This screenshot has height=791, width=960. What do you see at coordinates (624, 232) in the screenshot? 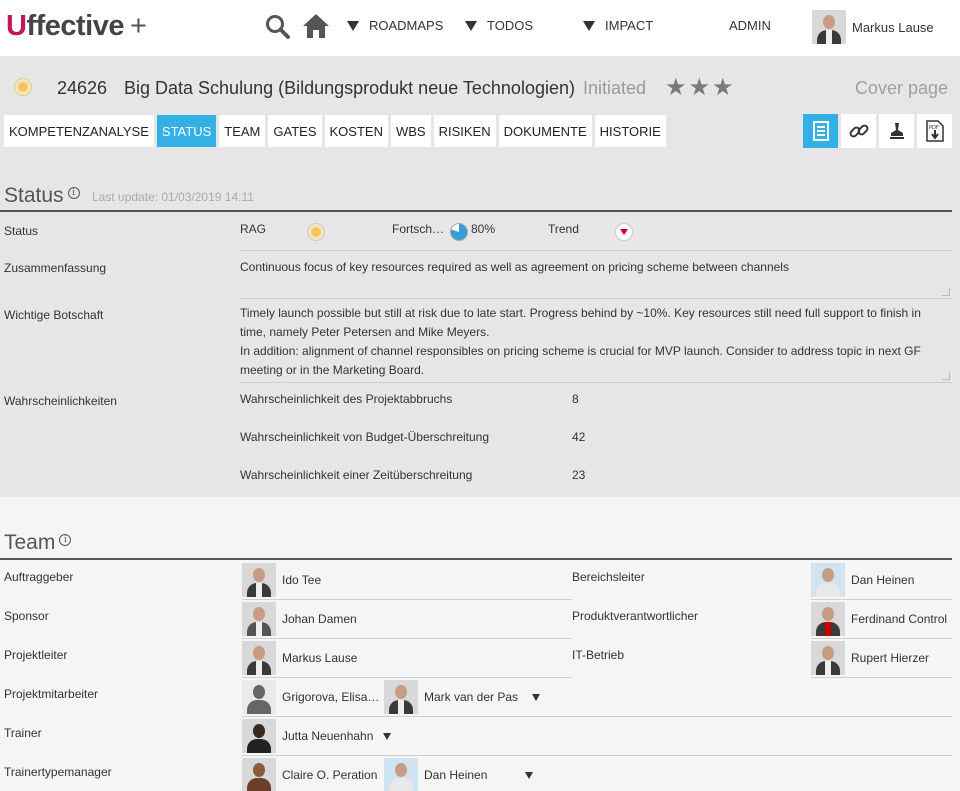
I see `trend-down-icon` at bounding box center [624, 232].